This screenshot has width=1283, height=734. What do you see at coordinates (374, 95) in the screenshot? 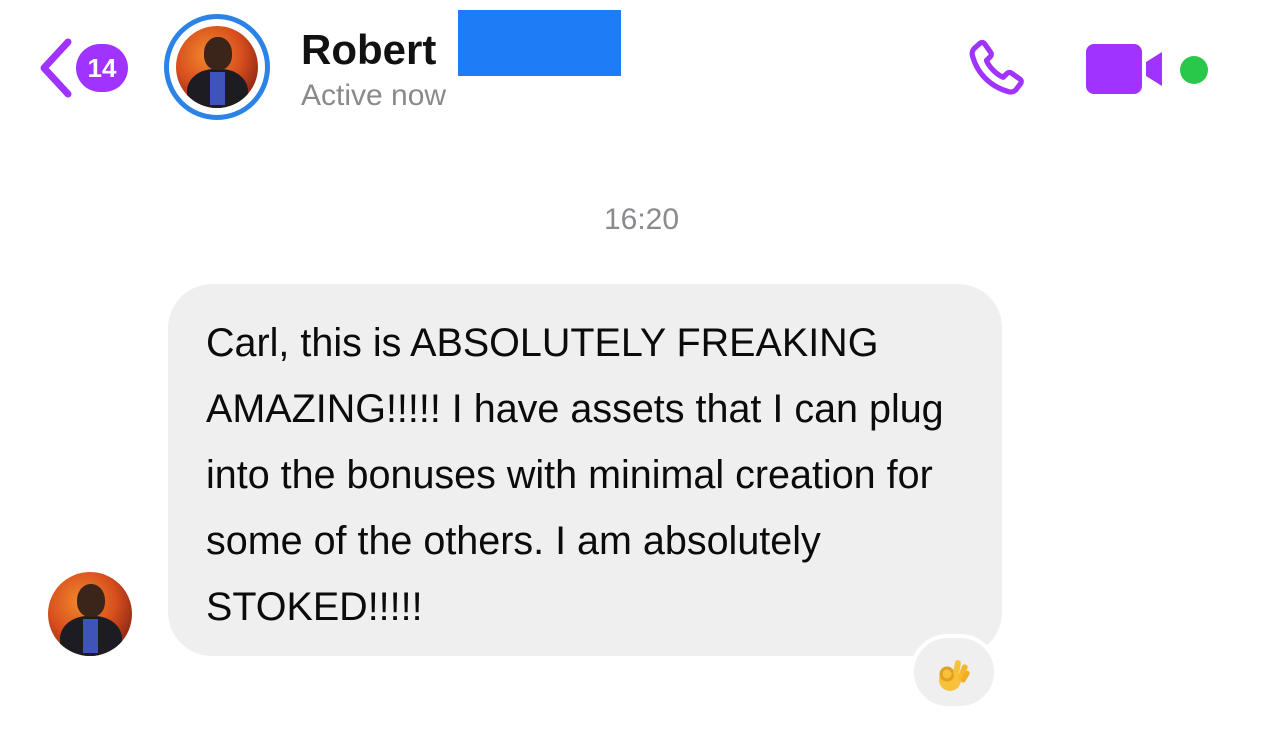
I see `presence-status: Active now` at bounding box center [374, 95].